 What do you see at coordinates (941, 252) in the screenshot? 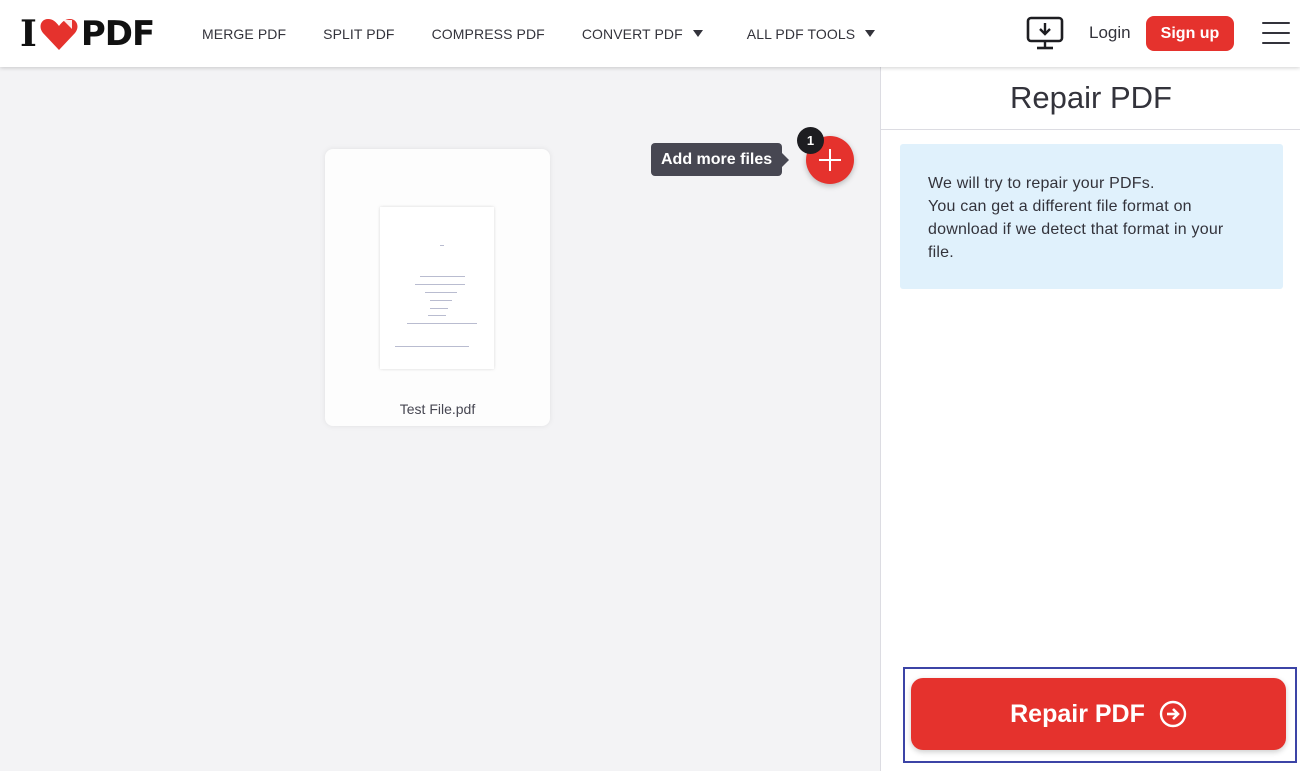
I see `info-line: file.` at bounding box center [941, 252].